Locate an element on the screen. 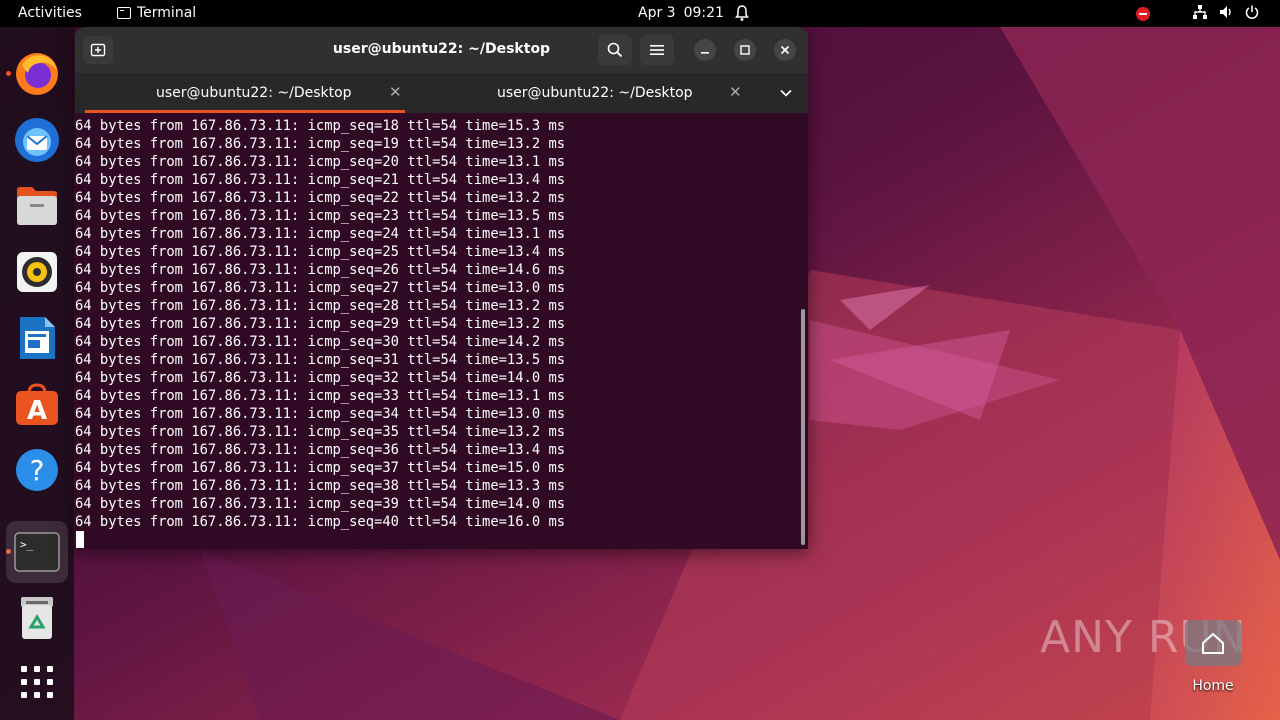 The image size is (1280, 720). dock-trash is located at coordinates (37, 618).